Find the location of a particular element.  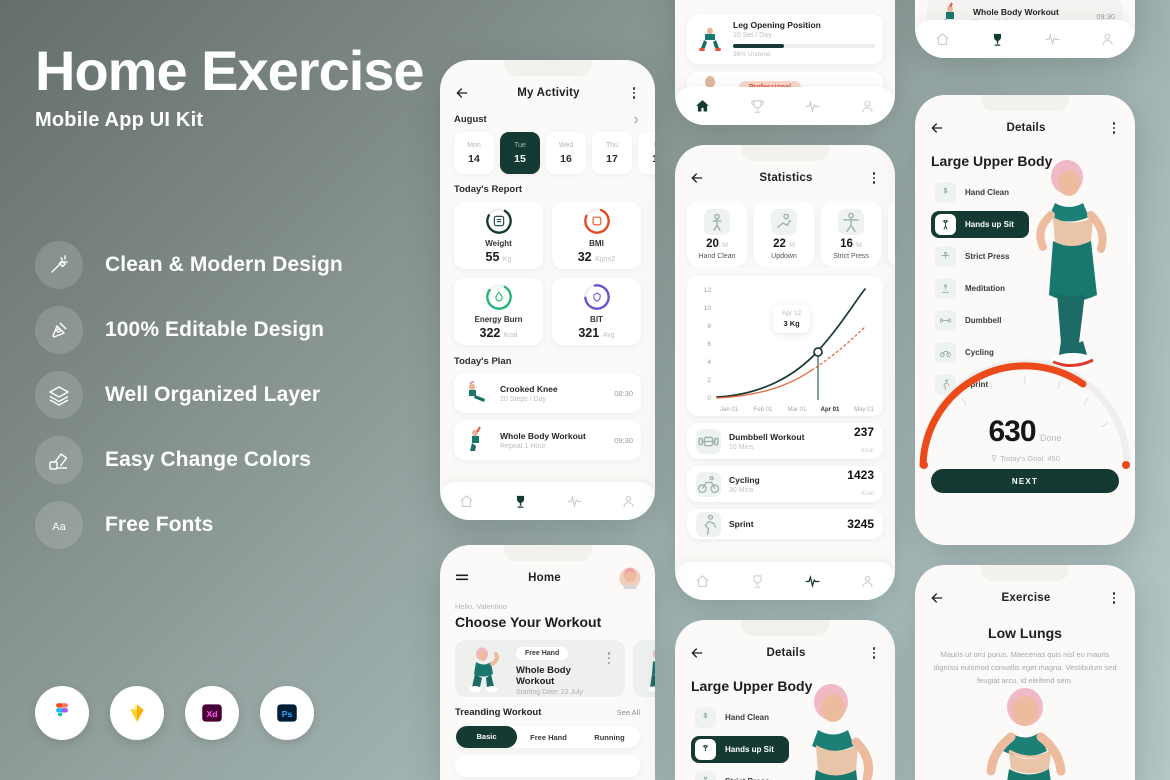

workout-filter-chips: Basic Free Hand Running is located at coordinates (547, 737).